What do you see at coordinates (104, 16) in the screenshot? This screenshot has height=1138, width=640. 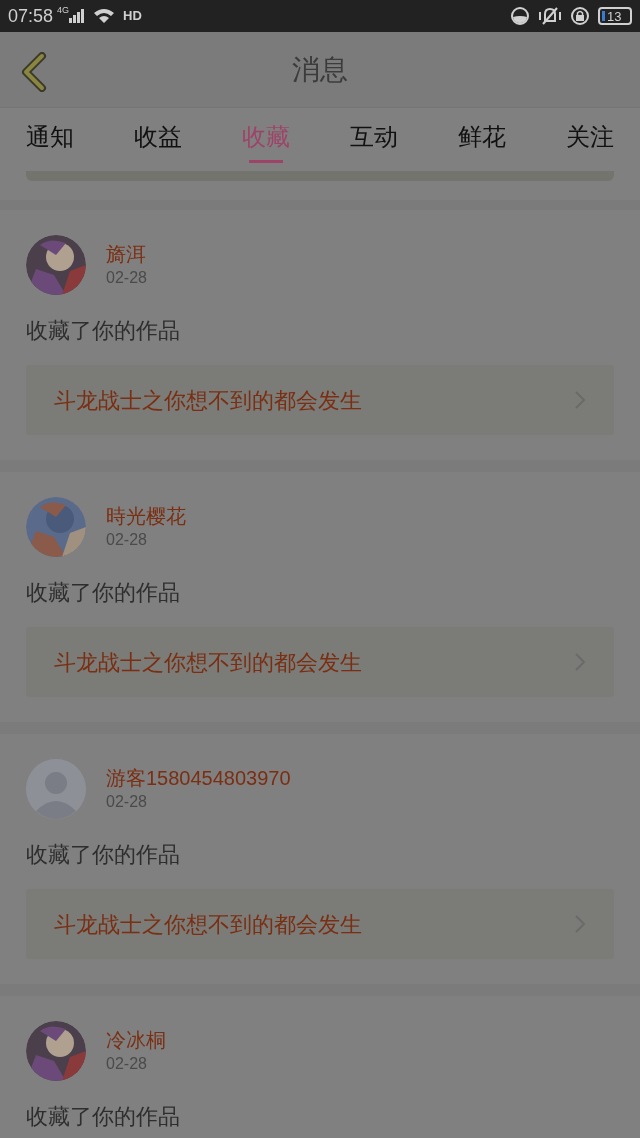 I see `wifi-icon` at bounding box center [104, 16].